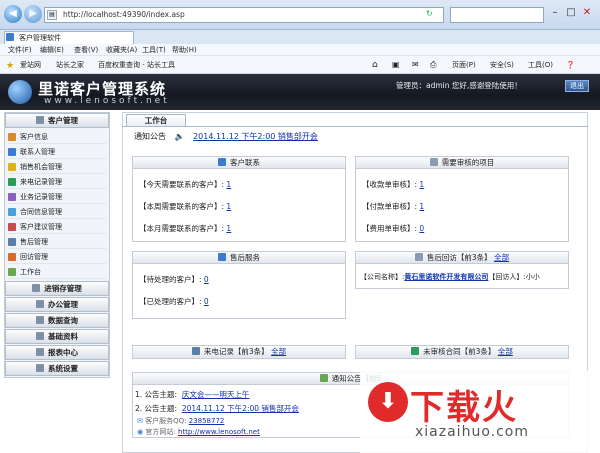 The width and height of the screenshot is (600, 453). I want to click on sidebar-item-revisit: 回访管理, so click(57, 257).